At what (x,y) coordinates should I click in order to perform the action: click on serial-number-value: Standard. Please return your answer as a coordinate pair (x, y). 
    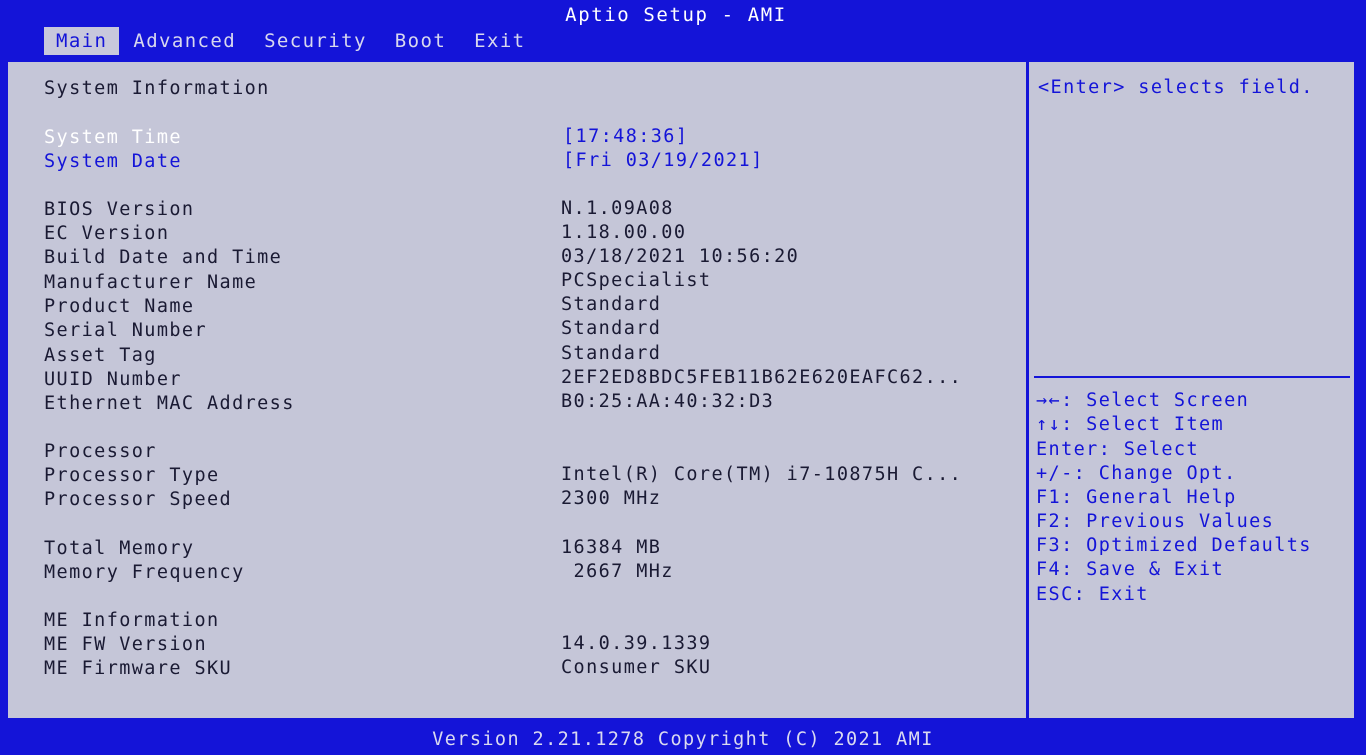
    Looking at the image, I should click on (611, 328).